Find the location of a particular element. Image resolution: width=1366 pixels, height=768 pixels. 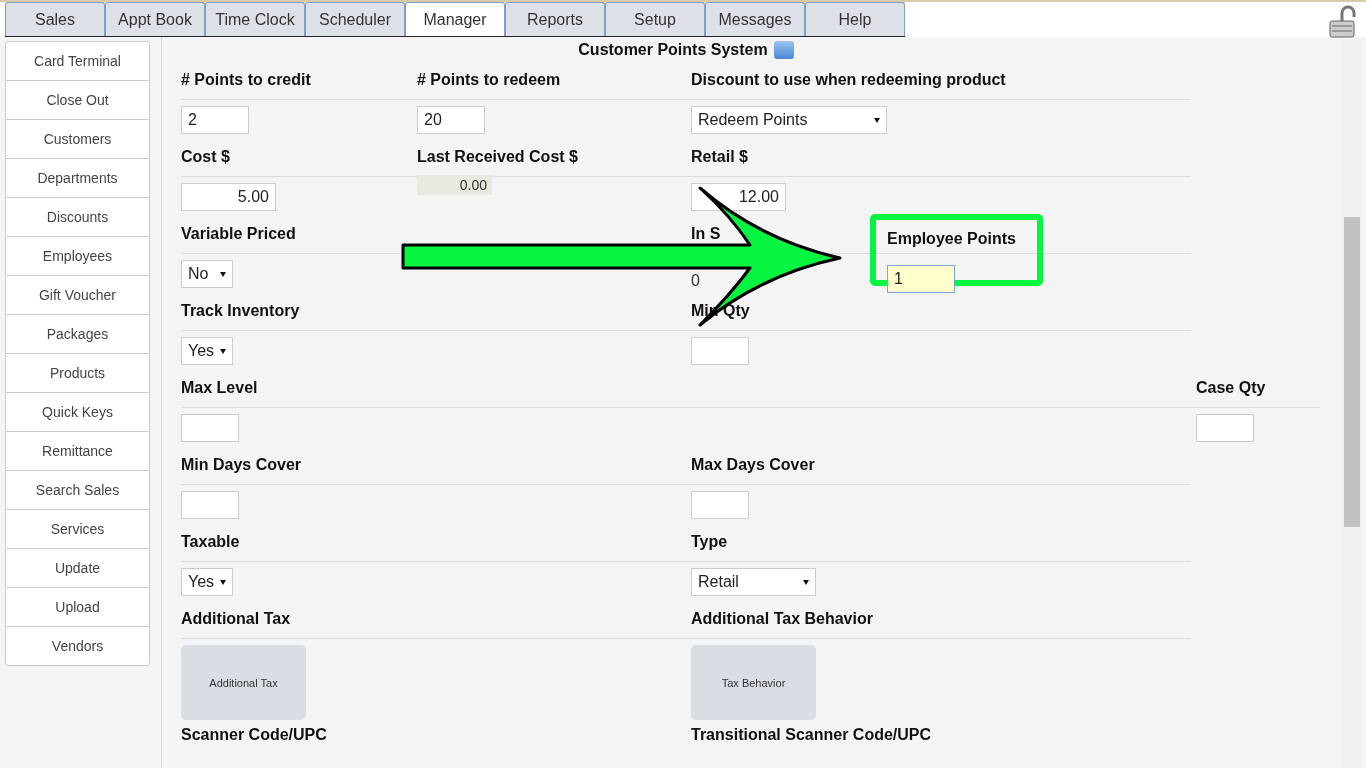

field-label: Additional Tax Behavior is located at coordinates (782, 619).